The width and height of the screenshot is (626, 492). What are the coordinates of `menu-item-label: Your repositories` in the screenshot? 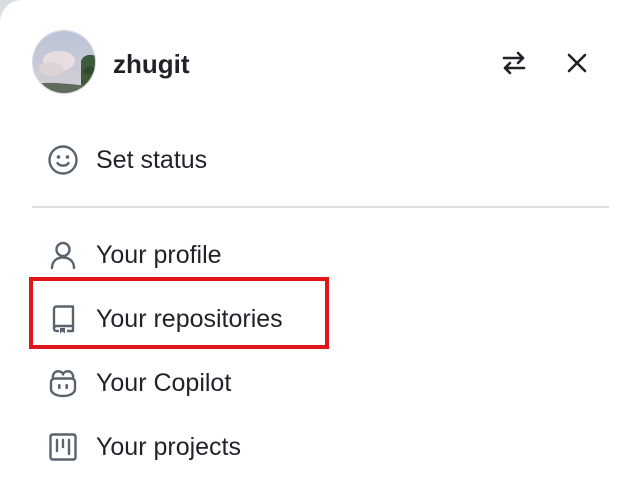 It's located at (189, 319).